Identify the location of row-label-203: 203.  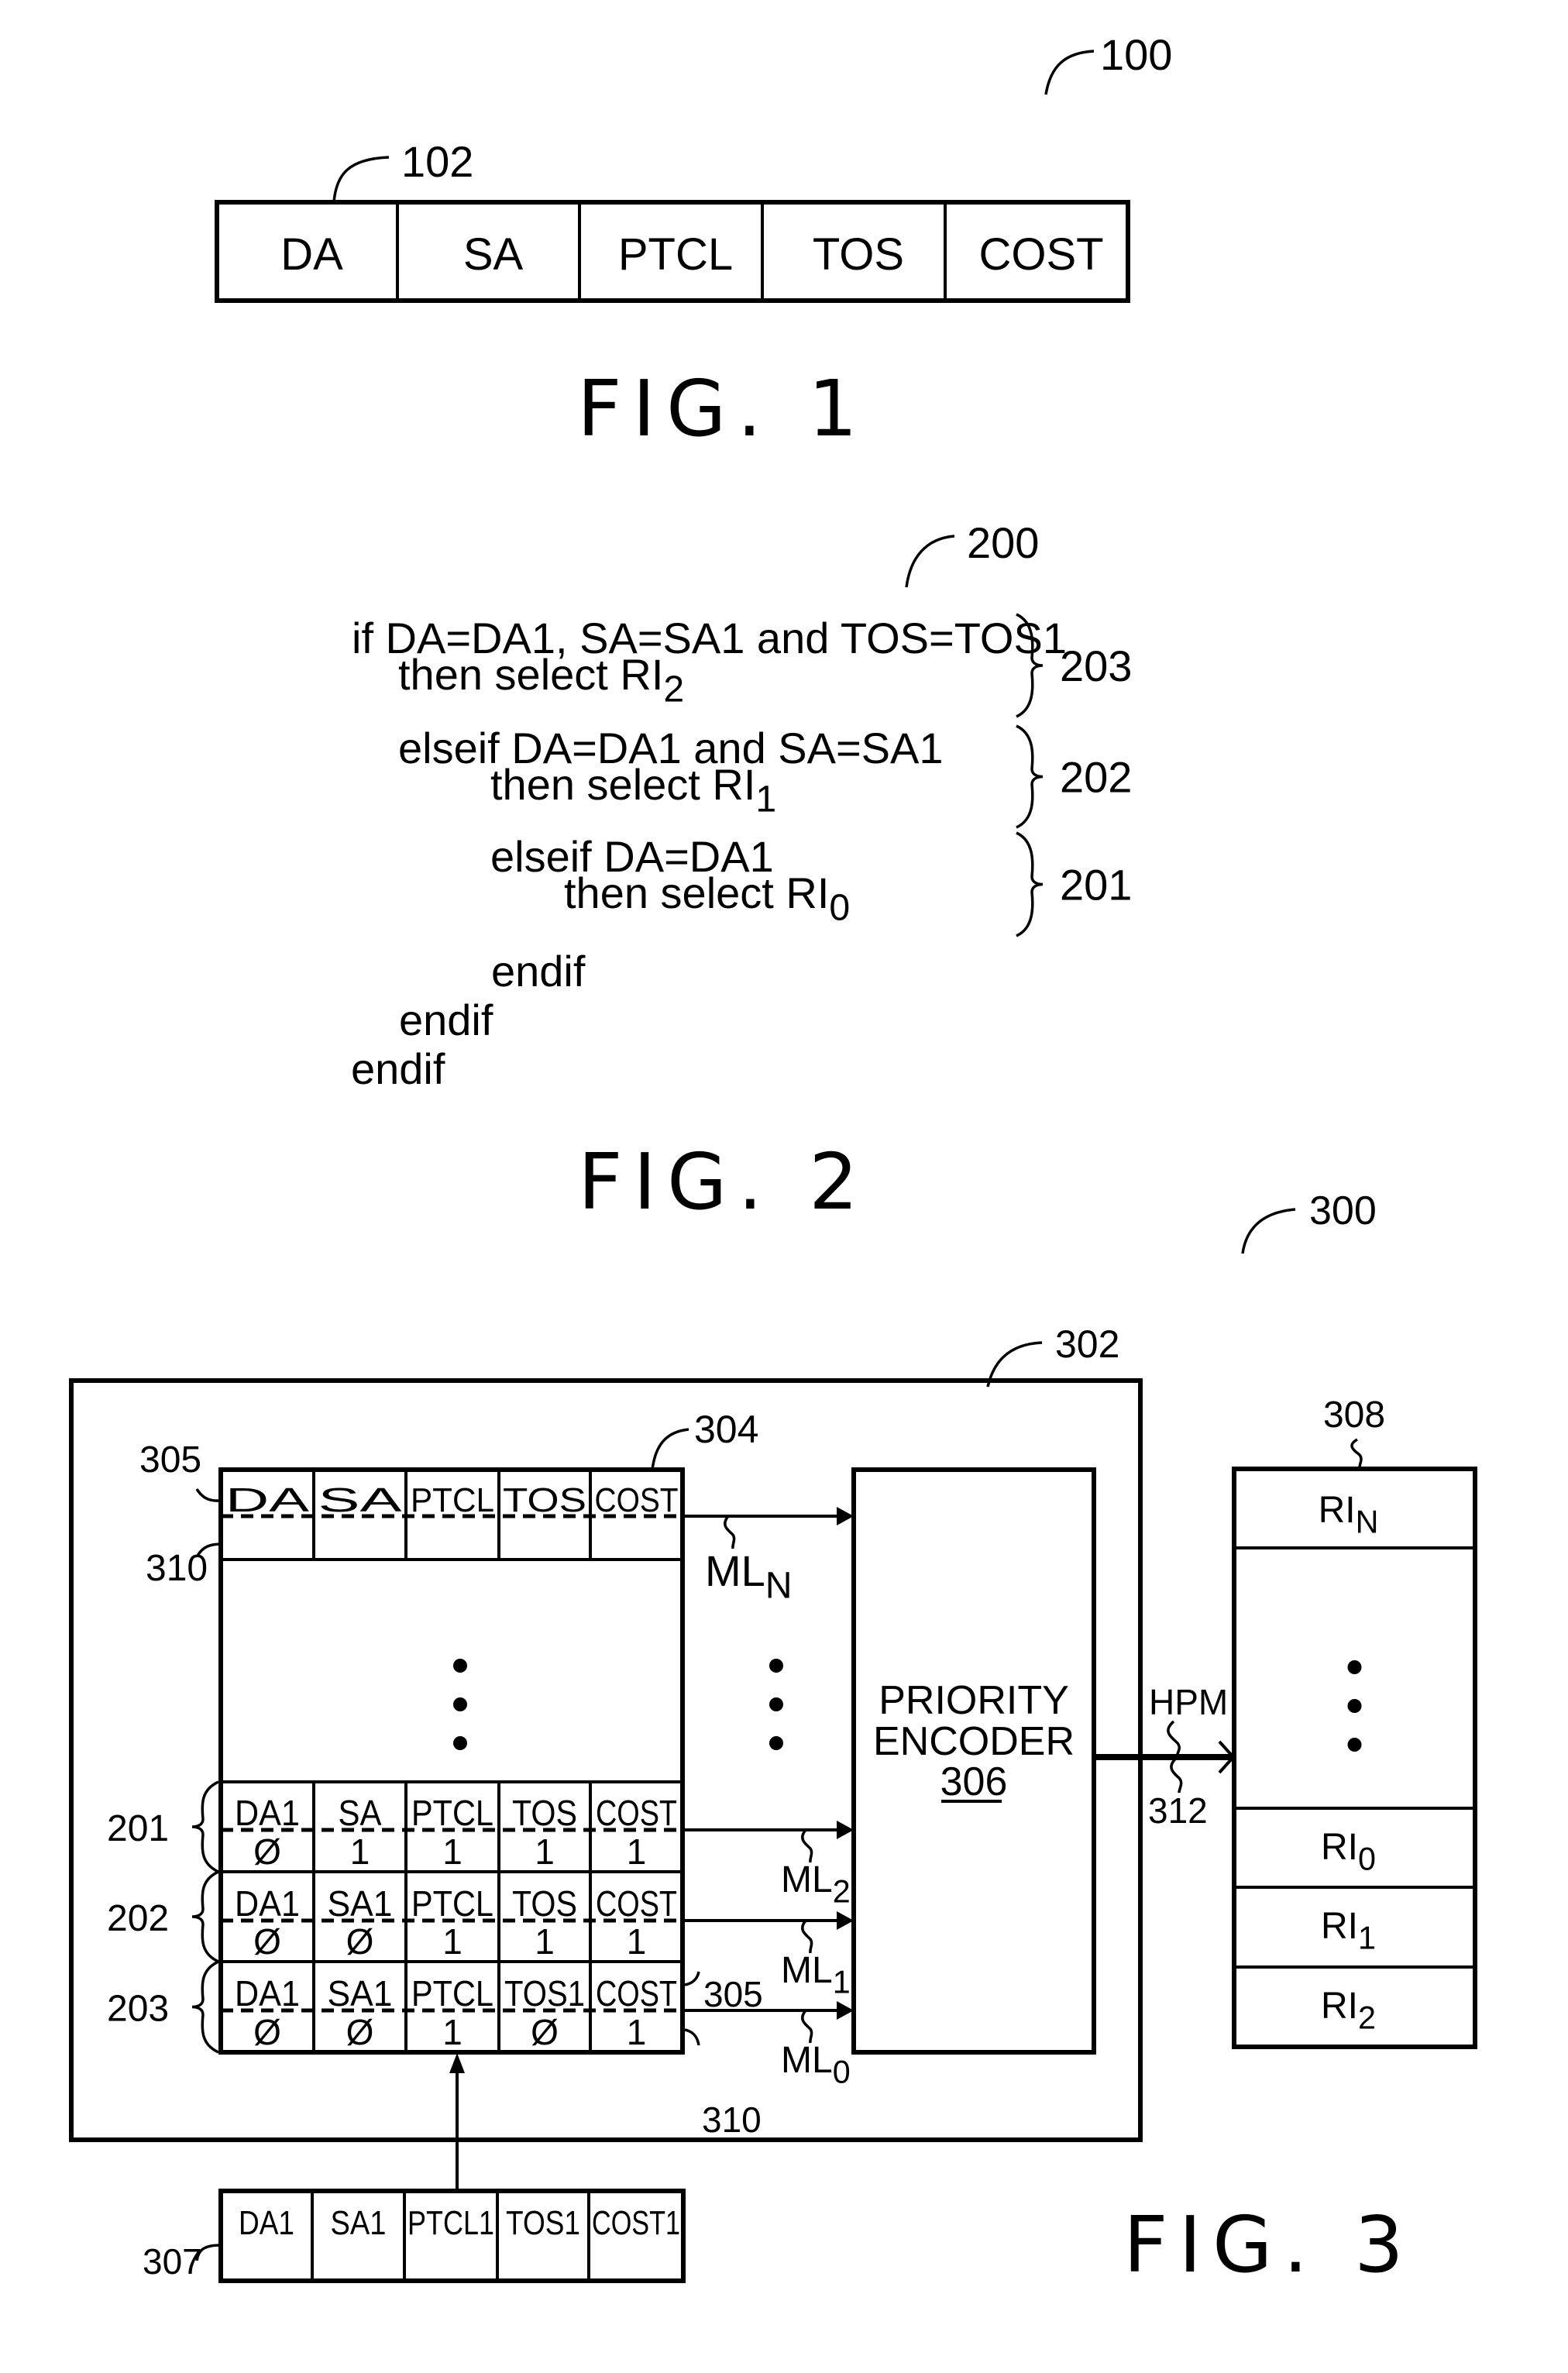
(138, 2009).